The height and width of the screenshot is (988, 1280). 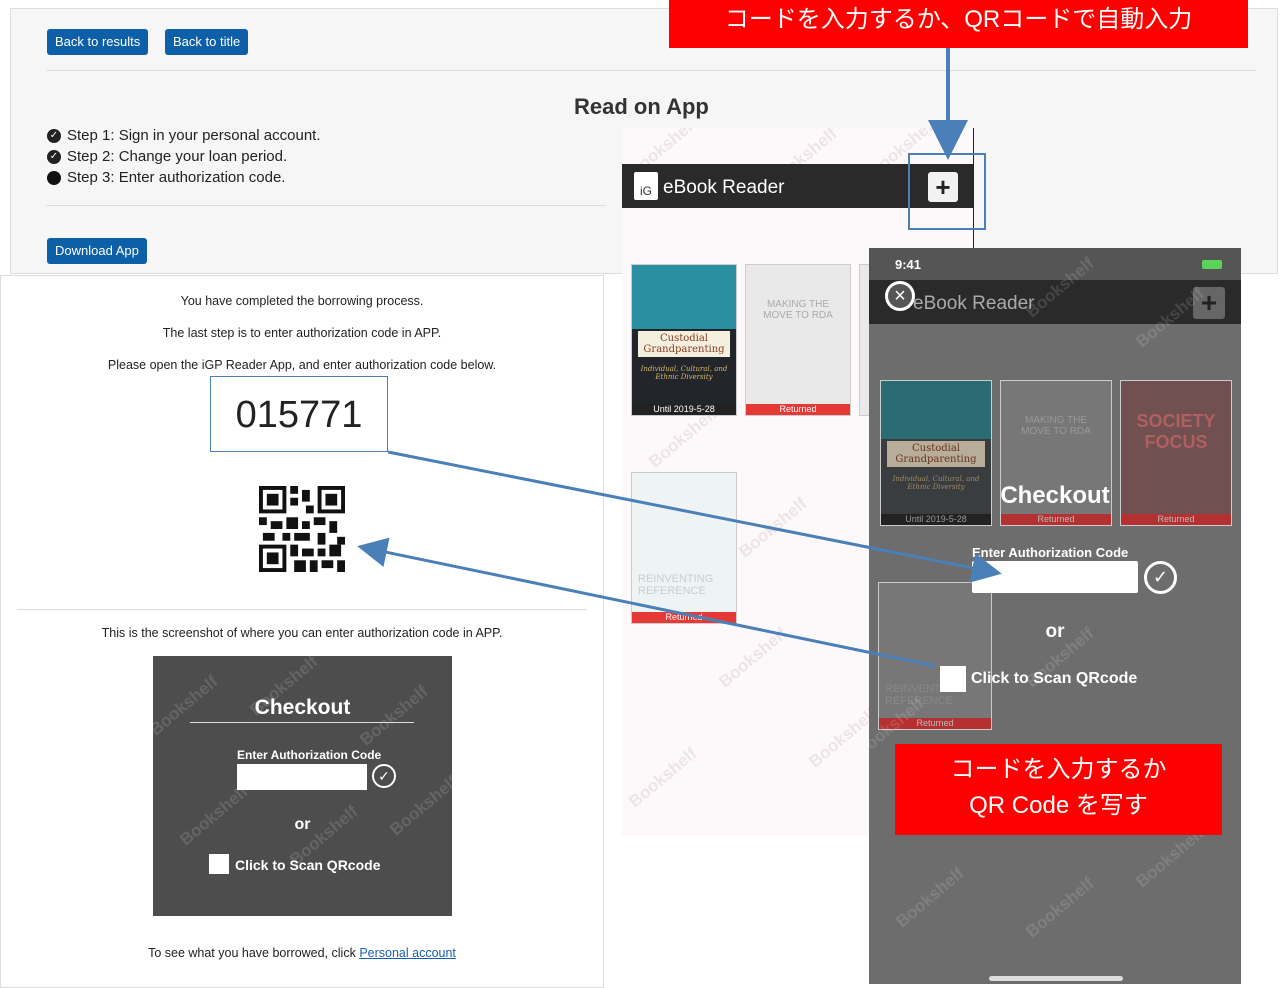 What do you see at coordinates (694, 516) in the screenshot?
I see `arrow-code-to-input` at bounding box center [694, 516].